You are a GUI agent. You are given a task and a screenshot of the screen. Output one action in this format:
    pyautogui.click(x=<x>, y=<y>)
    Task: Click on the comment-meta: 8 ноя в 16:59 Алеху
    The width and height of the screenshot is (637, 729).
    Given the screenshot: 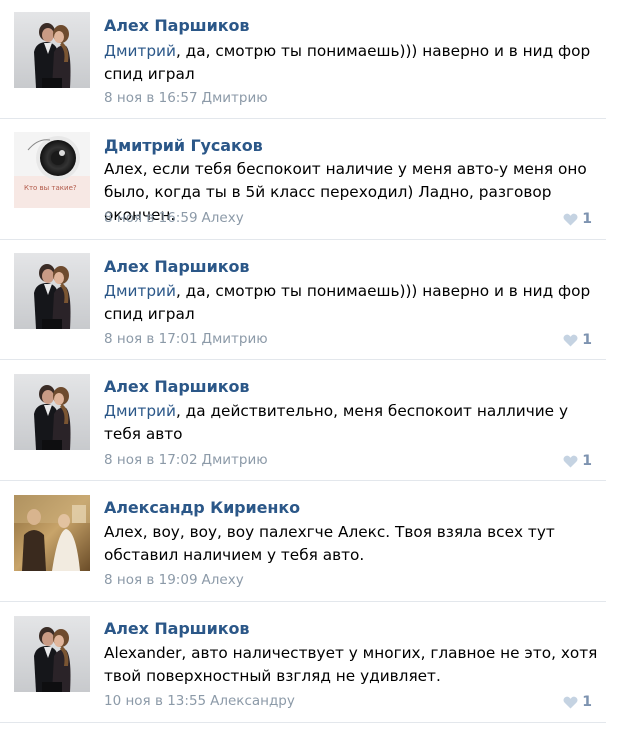 What is the action you would take?
    pyautogui.click(x=174, y=218)
    